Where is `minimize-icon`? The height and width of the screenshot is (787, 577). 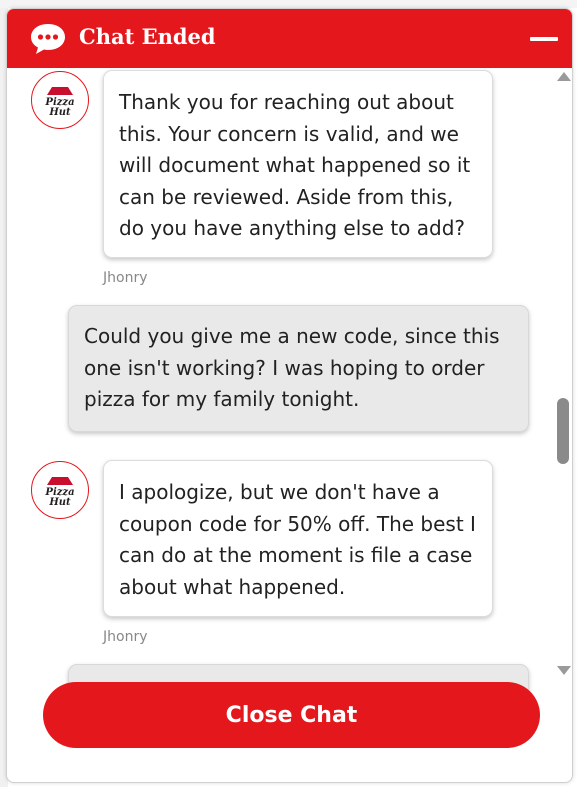
minimize-icon is located at coordinates (544, 39).